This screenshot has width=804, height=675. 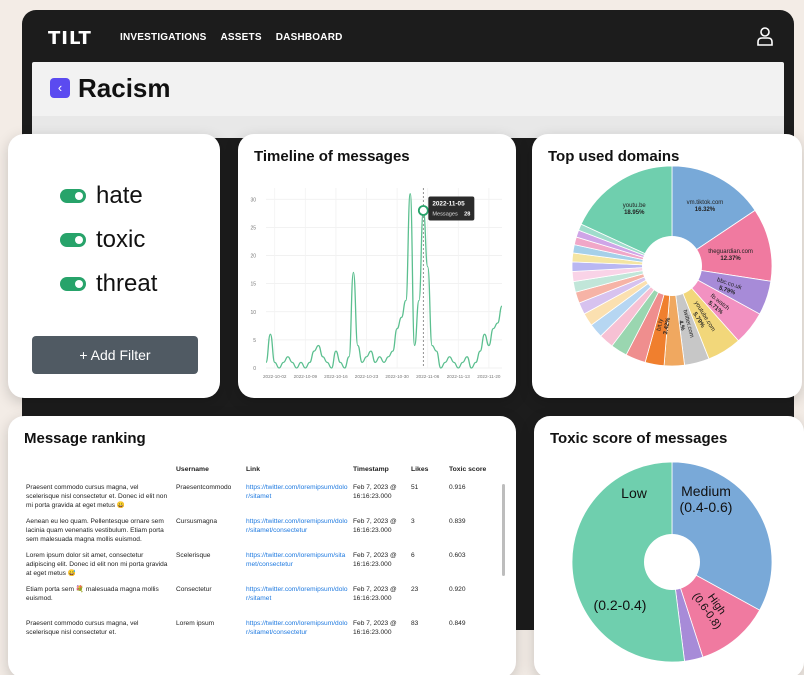 What do you see at coordinates (380, 474) in the screenshot?
I see `column-header: Timestamp` at bounding box center [380, 474].